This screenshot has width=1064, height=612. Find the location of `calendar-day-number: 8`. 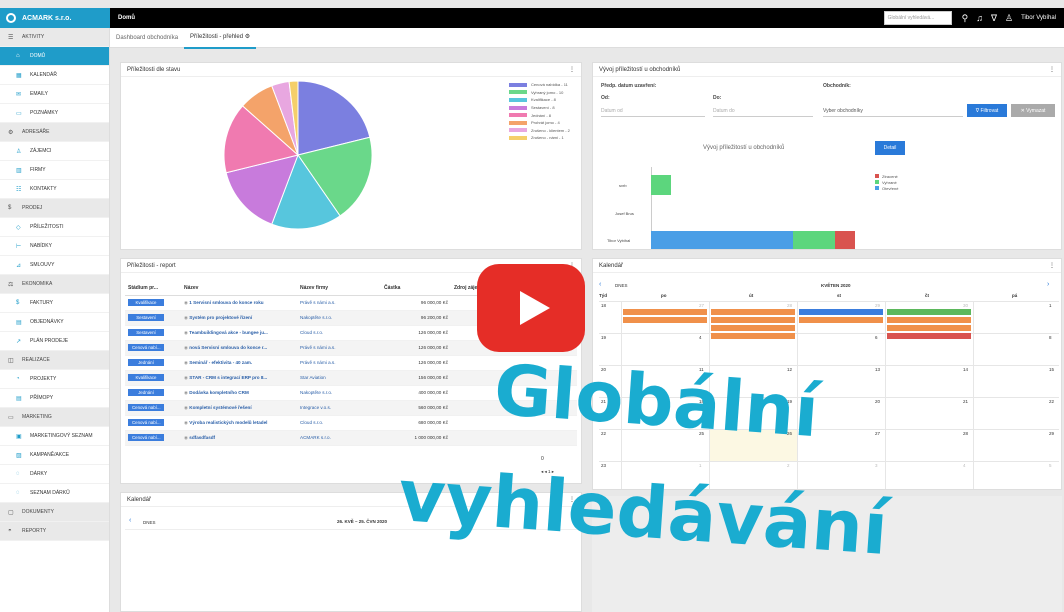

calendar-day-number: 8 is located at coordinates (1050, 337).